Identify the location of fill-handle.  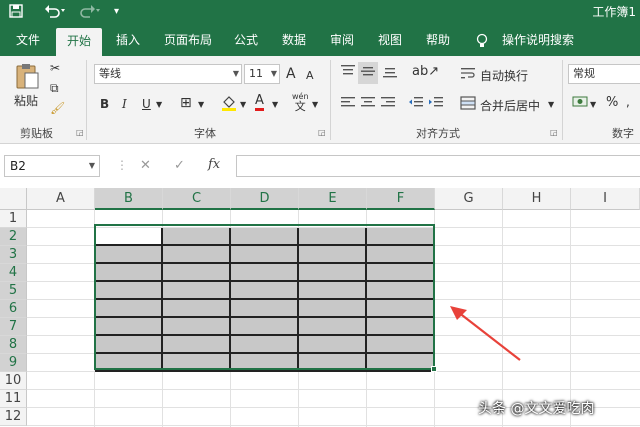
(434, 369).